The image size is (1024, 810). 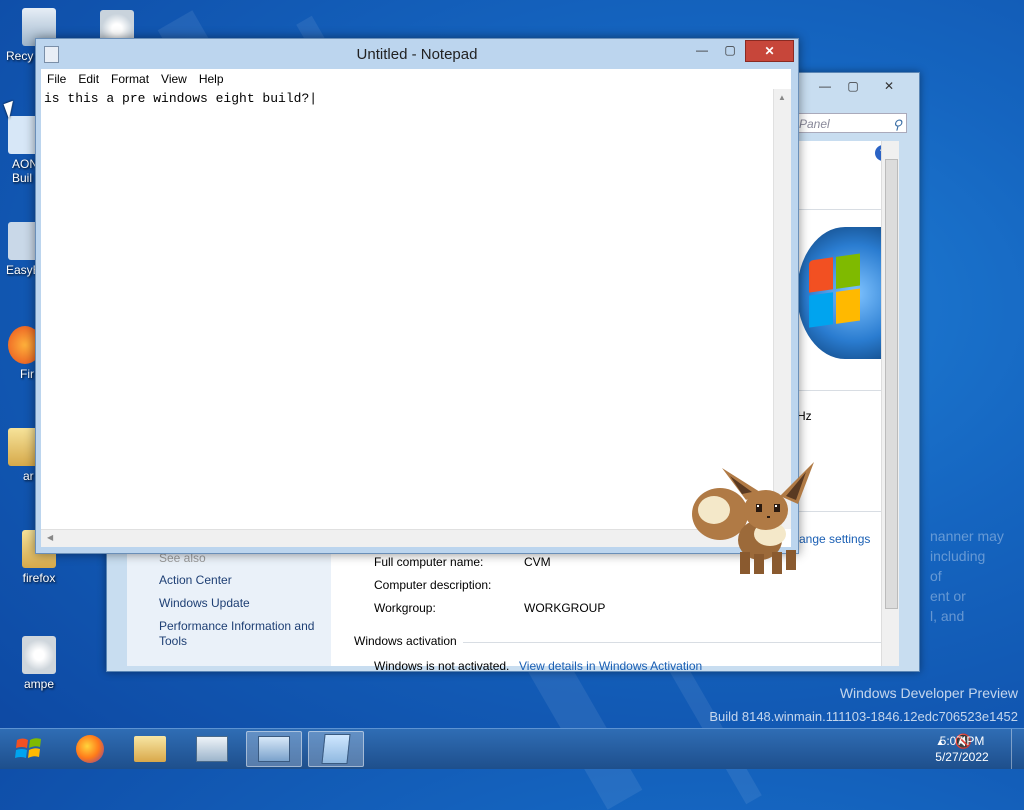 What do you see at coordinates (814, 124) in the screenshot?
I see `search-placeholder: Panel` at bounding box center [814, 124].